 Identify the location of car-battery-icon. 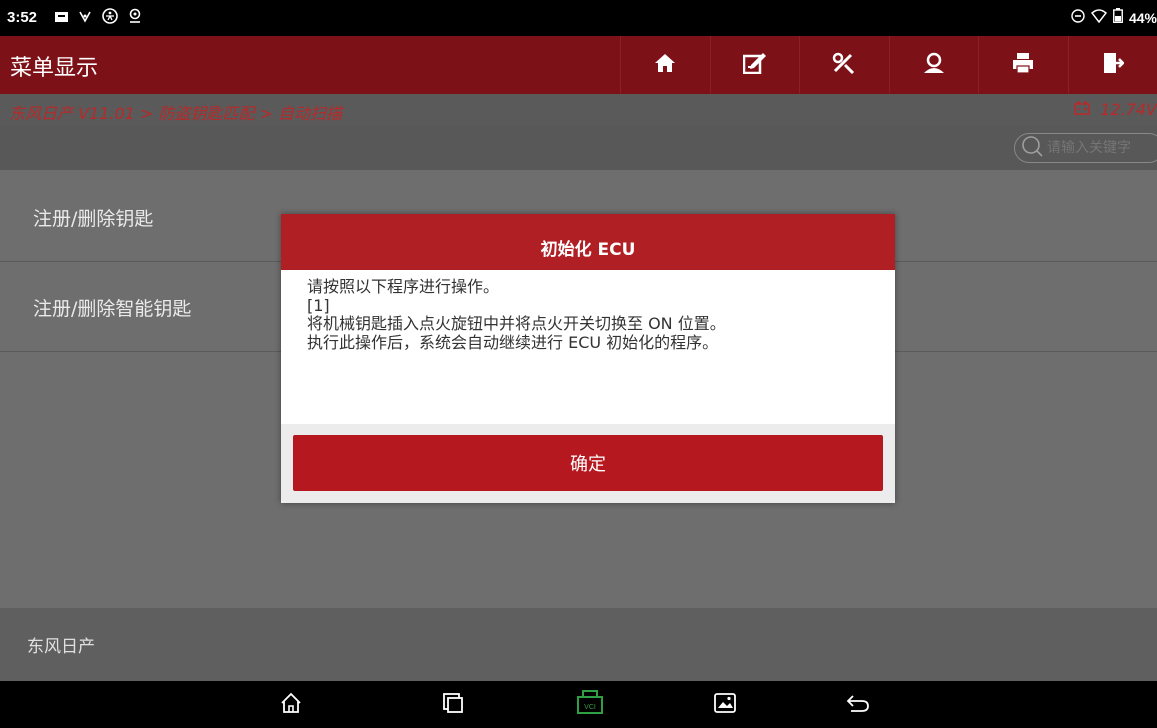
(1082, 109).